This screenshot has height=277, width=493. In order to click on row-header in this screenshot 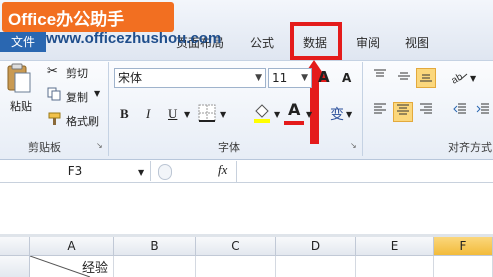, I will do `click(15, 266)`.